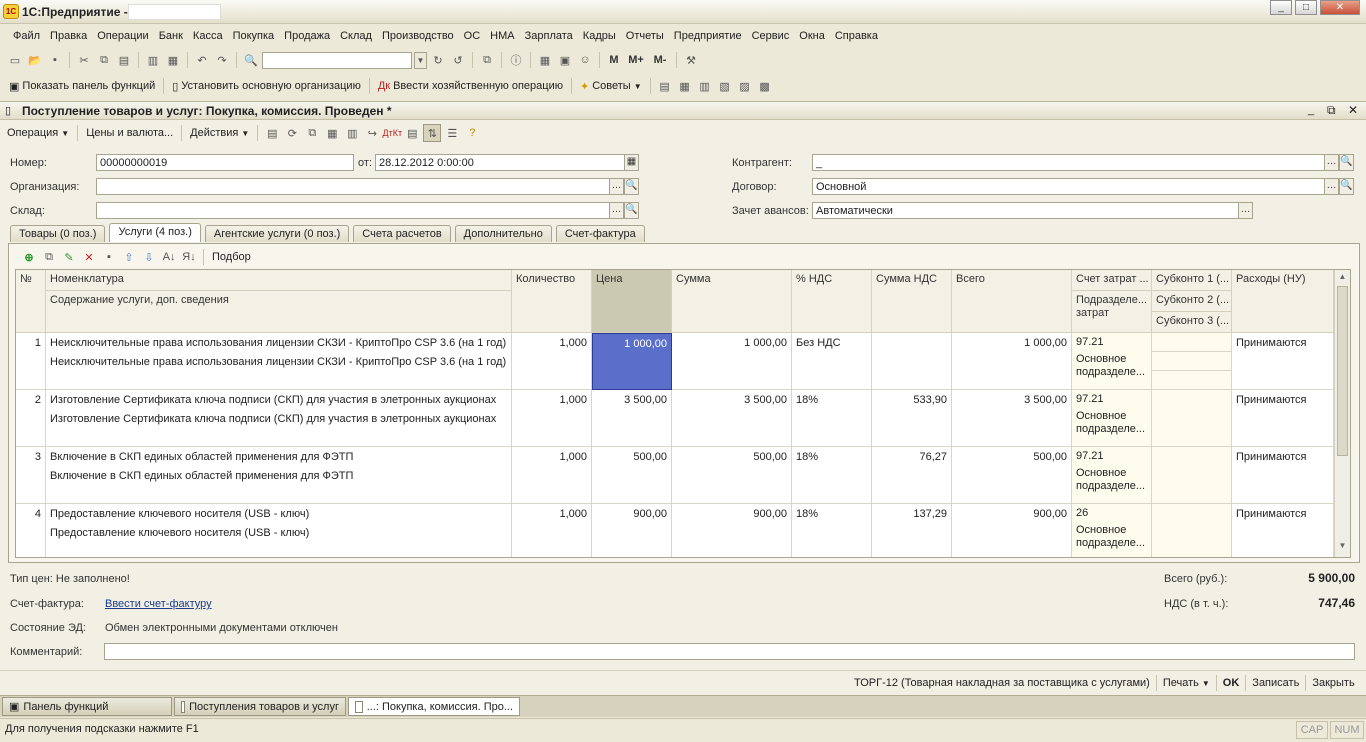  I want to click on enter-invoice-link: Ввести счет-фактуру, so click(158, 604).